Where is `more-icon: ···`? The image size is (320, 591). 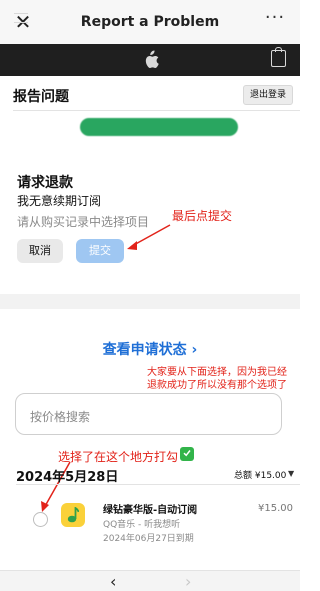
more-icon: ··· is located at coordinates (275, 21).